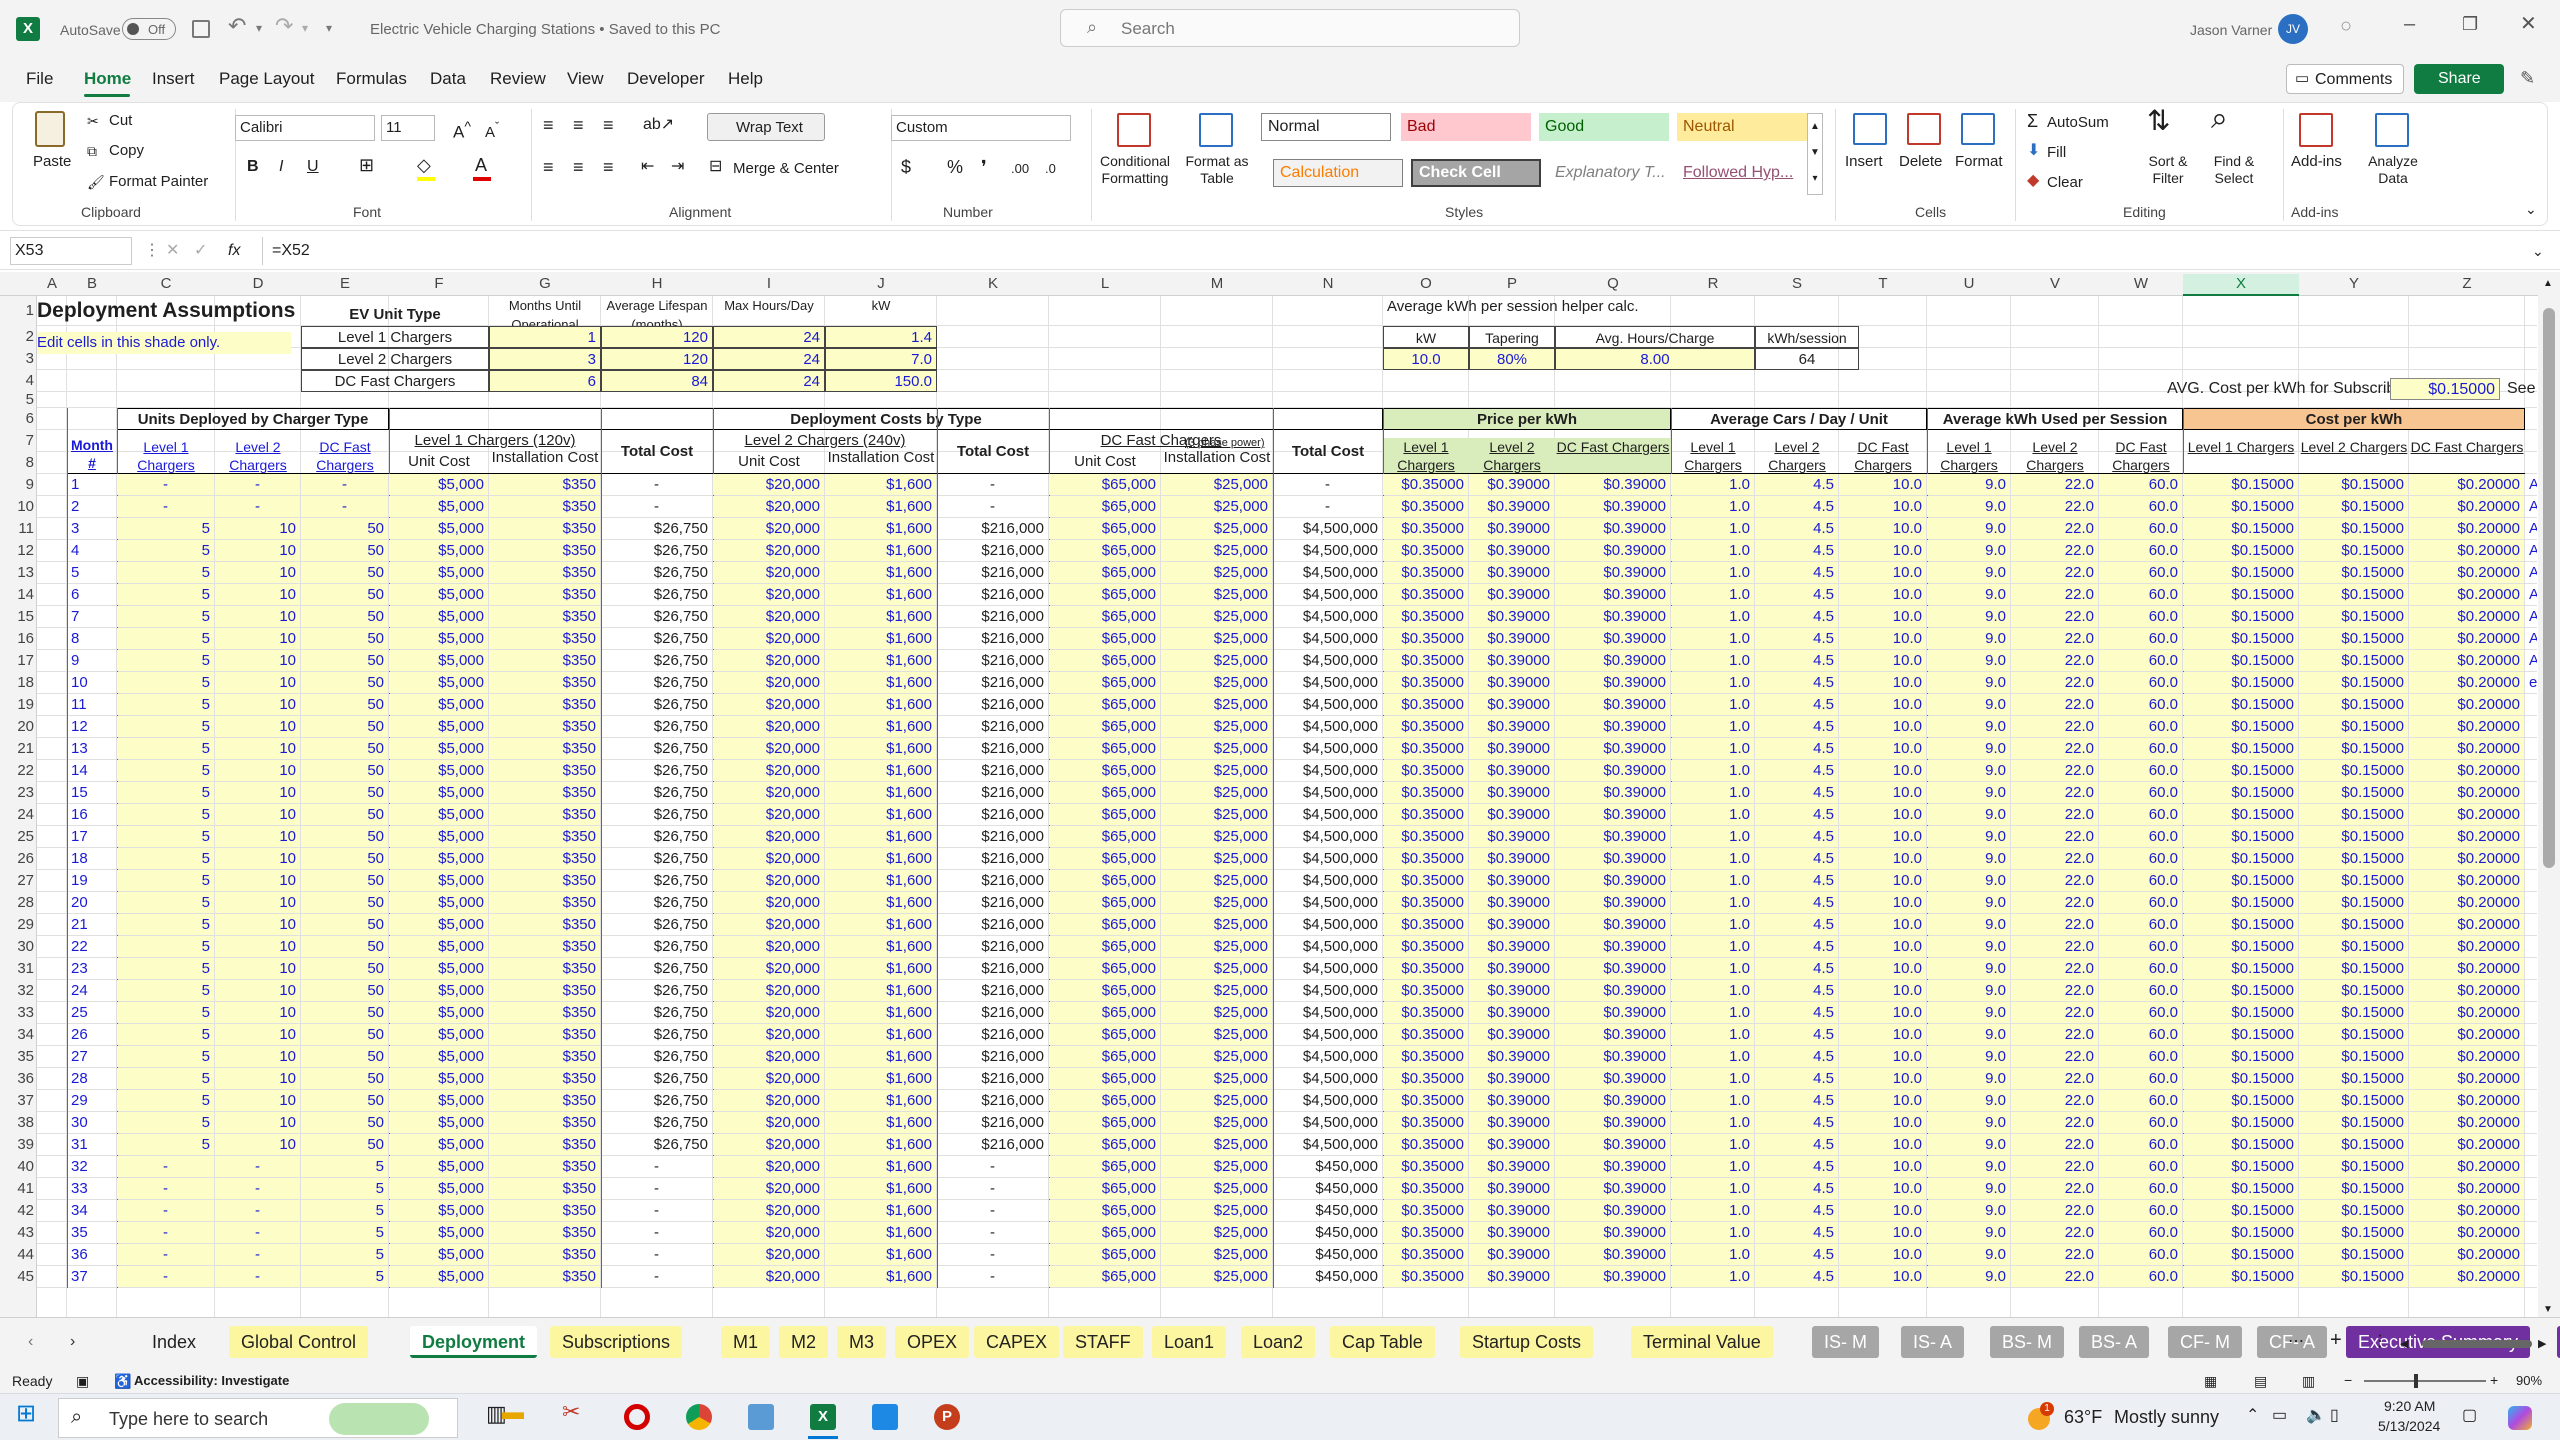 Image resolution: width=2560 pixels, height=1440 pixels. Describe the element at coordinates (17, 1013) in the screenshot. I see `row-header: 33` at that location.